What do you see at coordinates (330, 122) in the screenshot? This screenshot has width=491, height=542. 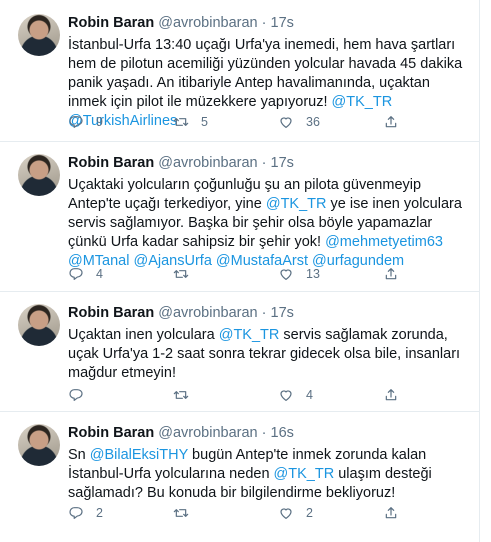 I see `like-button: 36` at bounding box center [330, 122].